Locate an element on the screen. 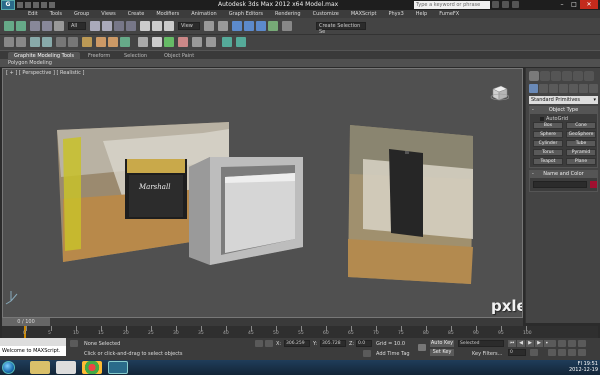  tube-button: Tube is located at coordinates (581, 143).